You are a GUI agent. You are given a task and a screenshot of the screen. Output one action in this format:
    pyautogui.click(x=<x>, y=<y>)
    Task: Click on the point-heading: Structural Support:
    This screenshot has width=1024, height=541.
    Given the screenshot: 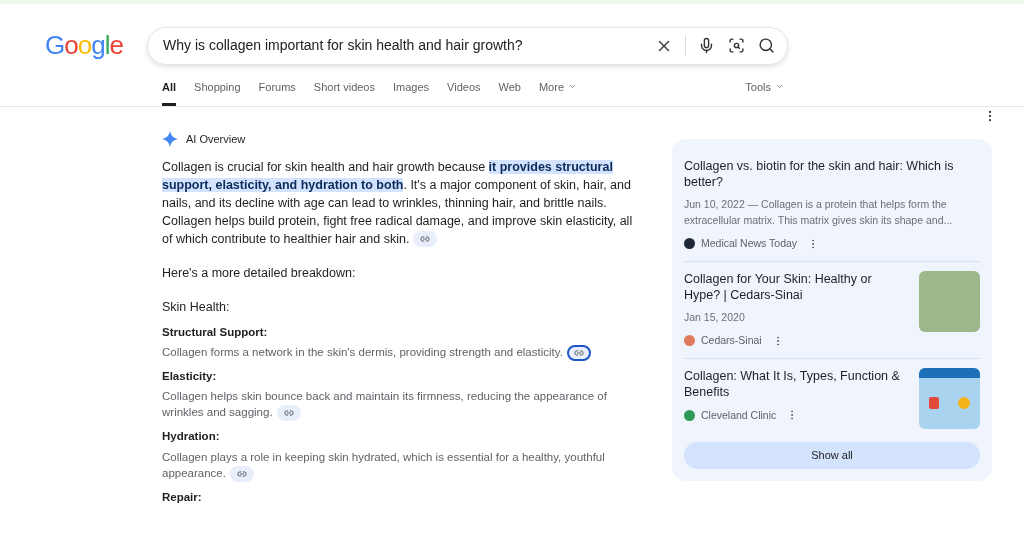 What is the action you would take?
    pyautogui.click(x=215, y=332)
    